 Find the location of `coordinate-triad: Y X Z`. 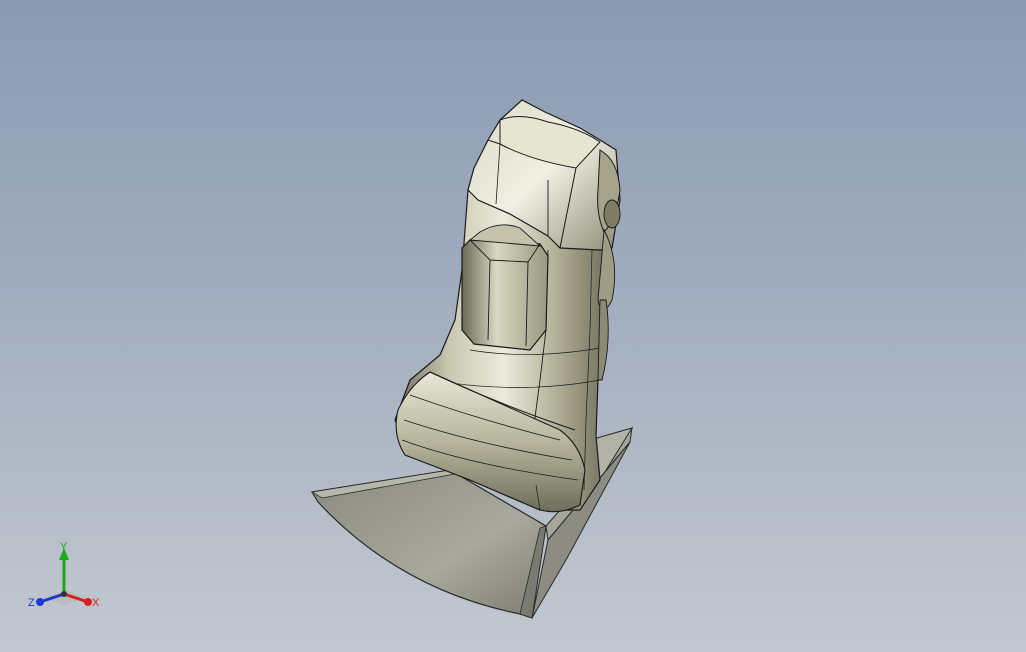

coordinate-triad: Y X Z is located at coordinates (64, 575).